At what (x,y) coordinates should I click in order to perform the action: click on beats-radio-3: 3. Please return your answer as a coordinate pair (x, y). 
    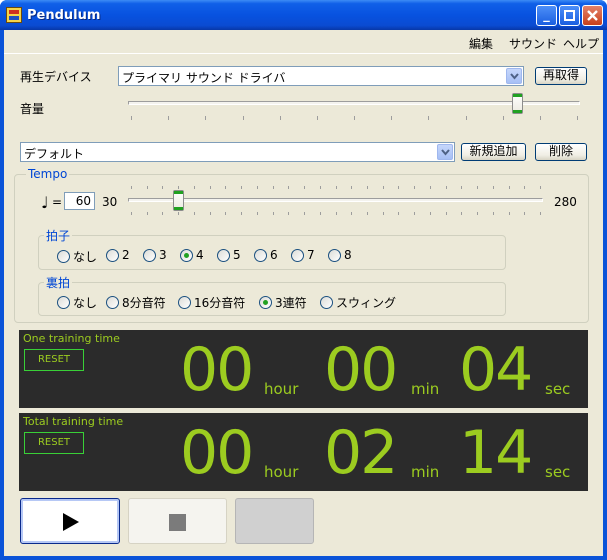
    Looking at the image, I should click on (155, 255).